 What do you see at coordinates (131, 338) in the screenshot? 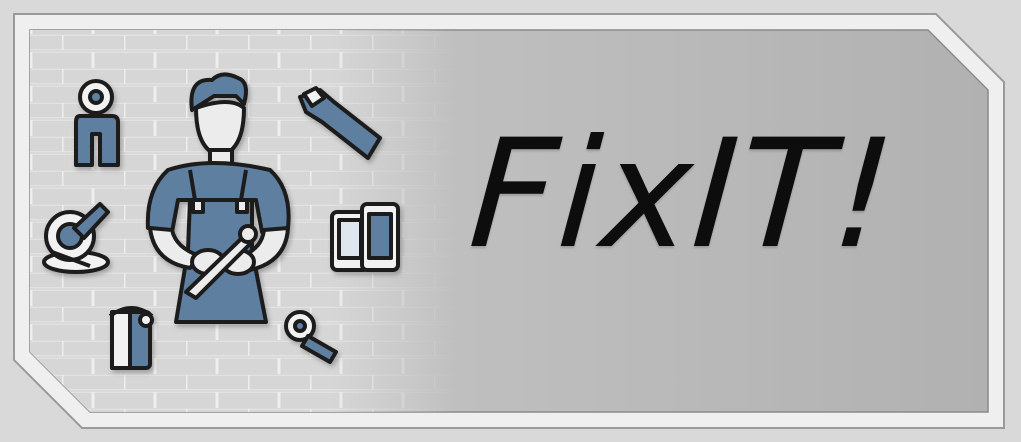
I see `paint-can-icon` at bounding box center [131, 338].